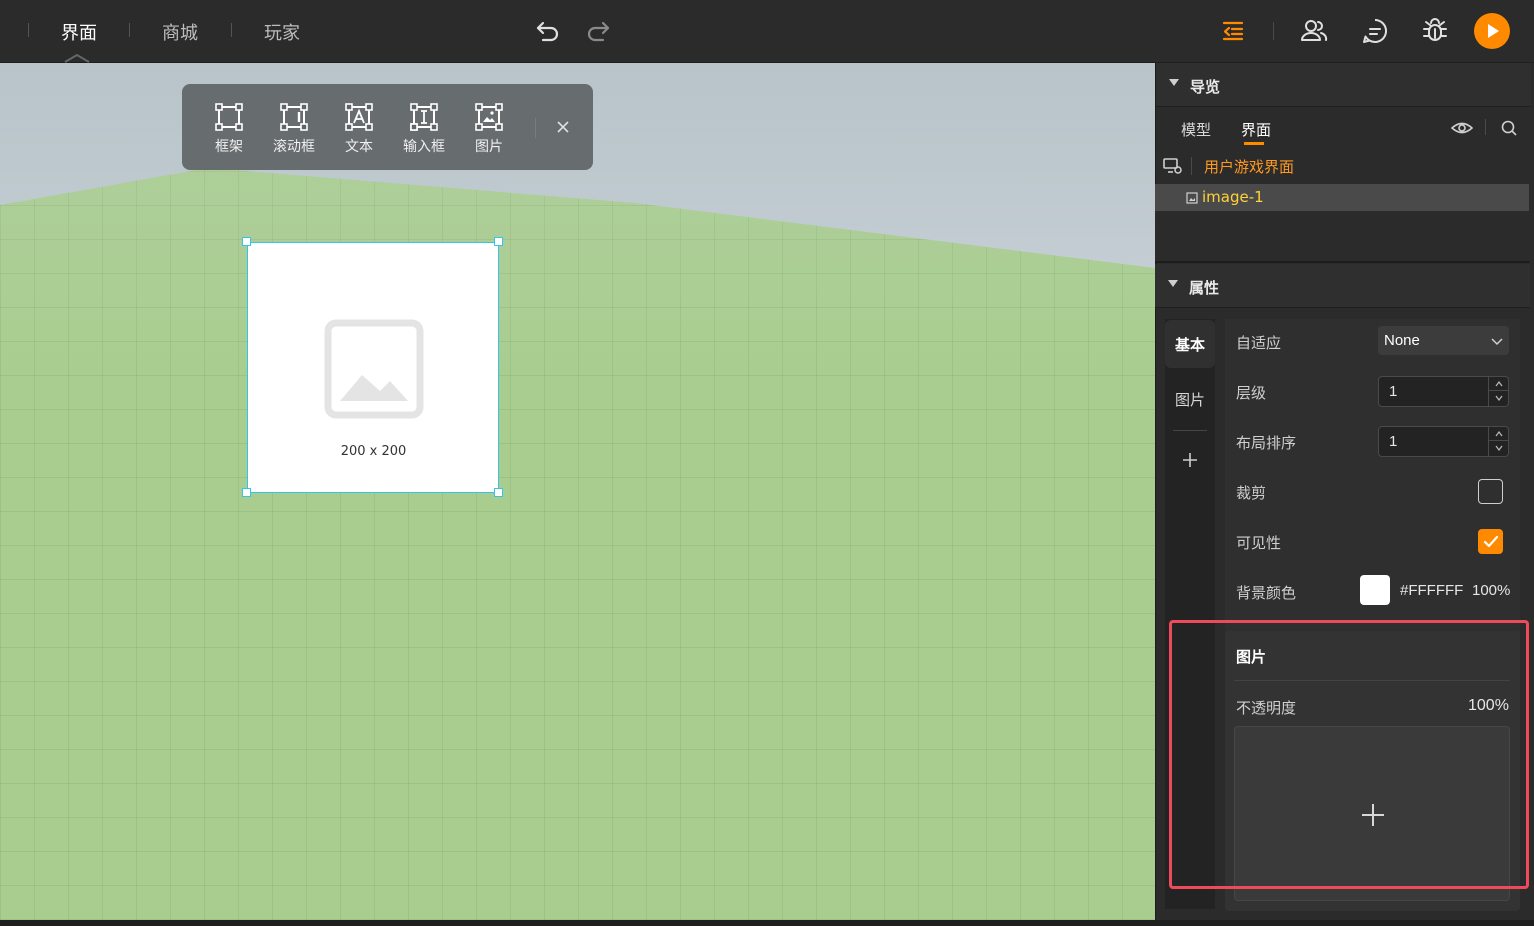 The width and height of the screenshot is (1534, 926). Describe the element at coordinates (1342, 286) in the screenshot. I see `properties-header: 属性` at that location.